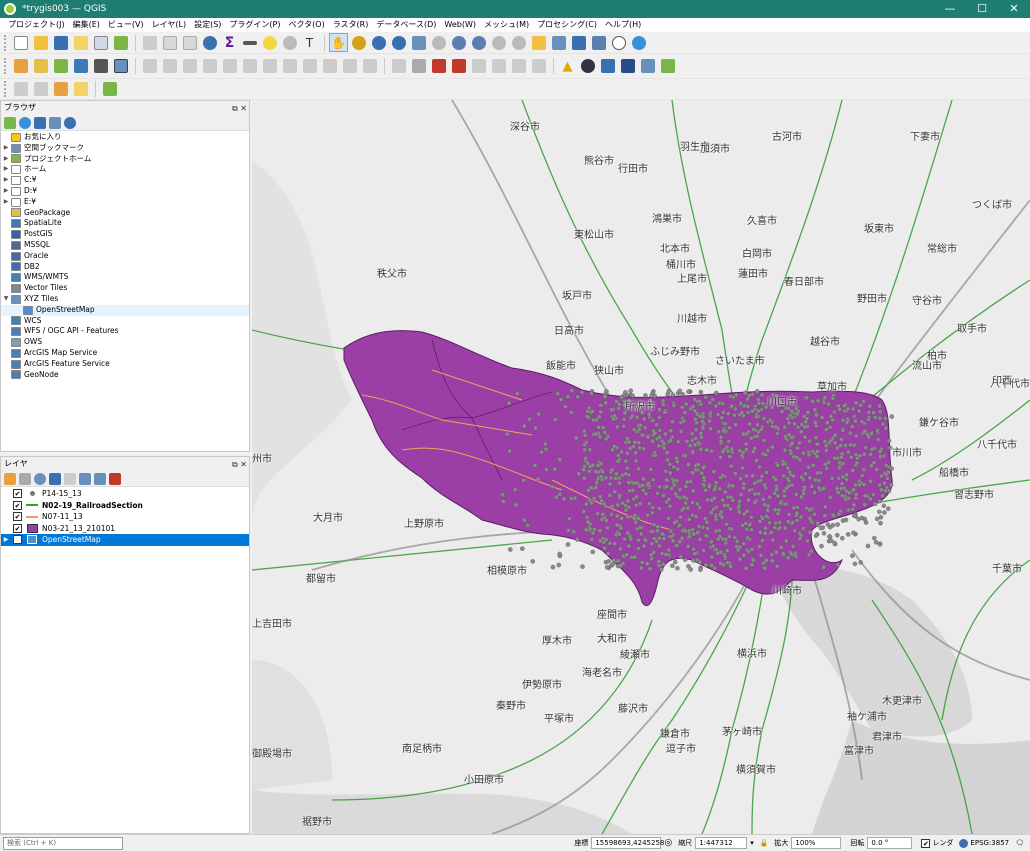 Image resolution: width=1030 pixels, height=851 pixels. Describe the element at coordinates (125, 191) in the screenshot. I see `browser-item: ▶ D:¥` at that location.